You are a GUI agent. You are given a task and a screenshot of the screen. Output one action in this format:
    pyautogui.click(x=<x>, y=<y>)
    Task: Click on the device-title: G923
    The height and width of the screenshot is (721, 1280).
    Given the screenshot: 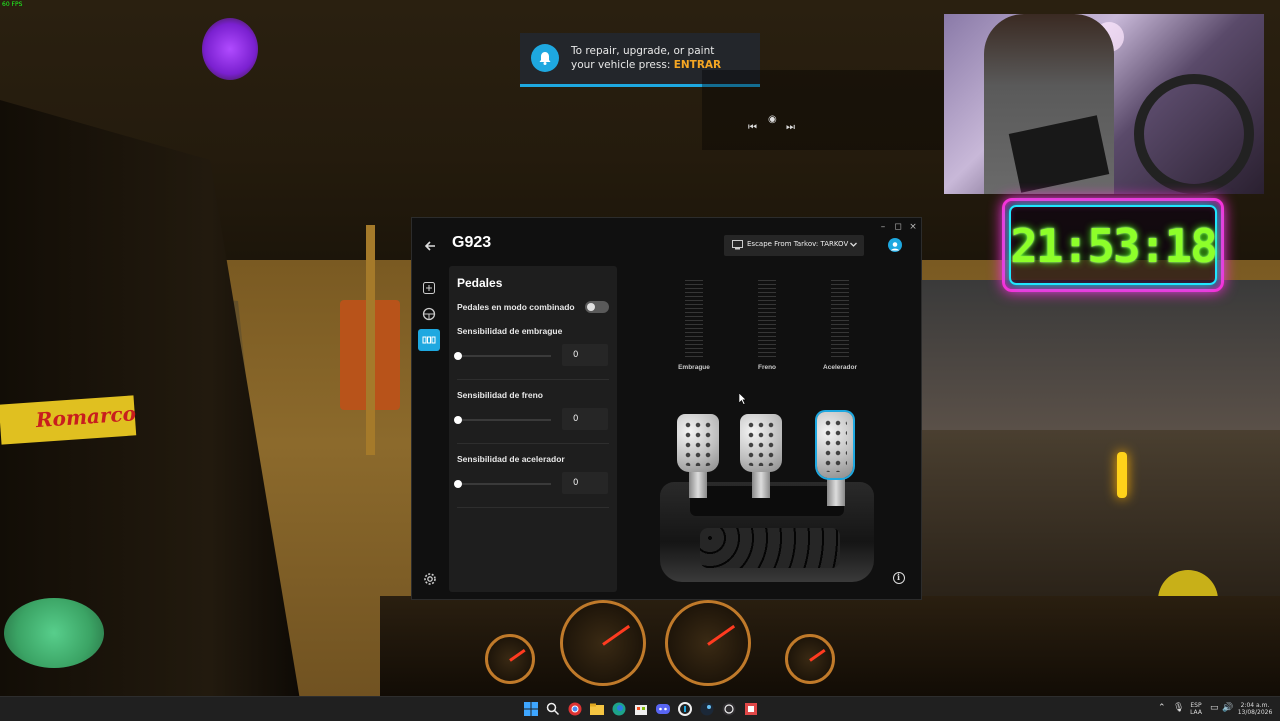 What is the action you would take?
    pyautogui.click(x=472, y=242)
    